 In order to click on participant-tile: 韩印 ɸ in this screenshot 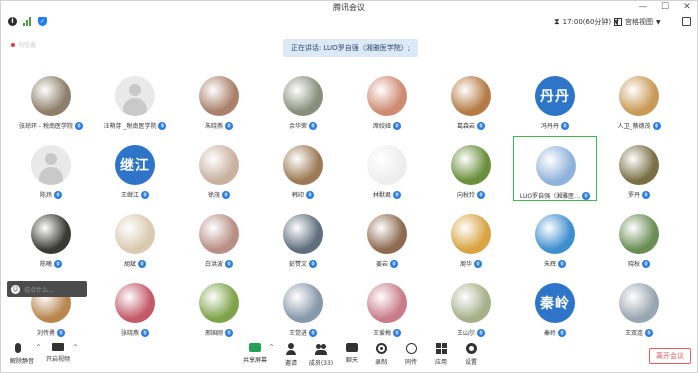, I will do `click(303, 168)`.